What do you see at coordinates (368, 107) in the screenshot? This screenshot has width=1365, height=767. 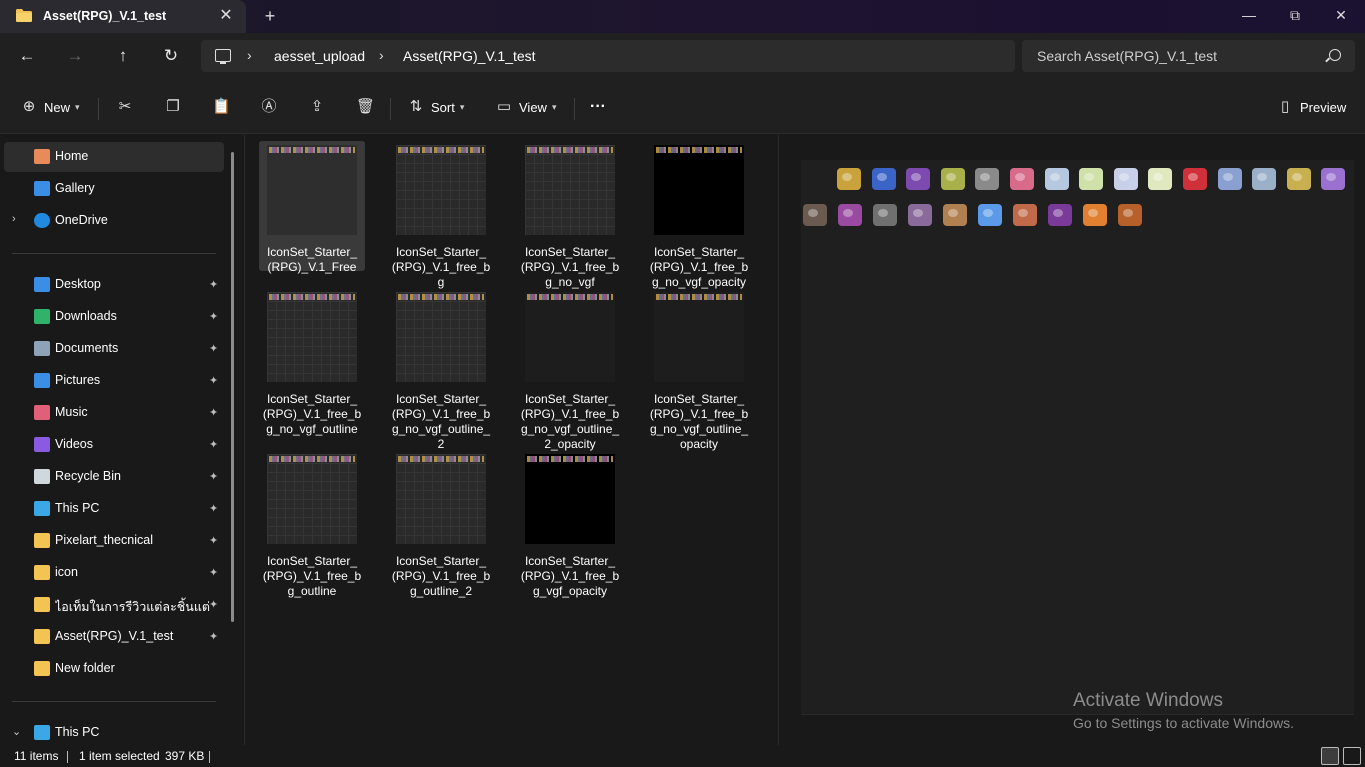 I see `delete-button: 🗑` at bounding box center [368, 107].